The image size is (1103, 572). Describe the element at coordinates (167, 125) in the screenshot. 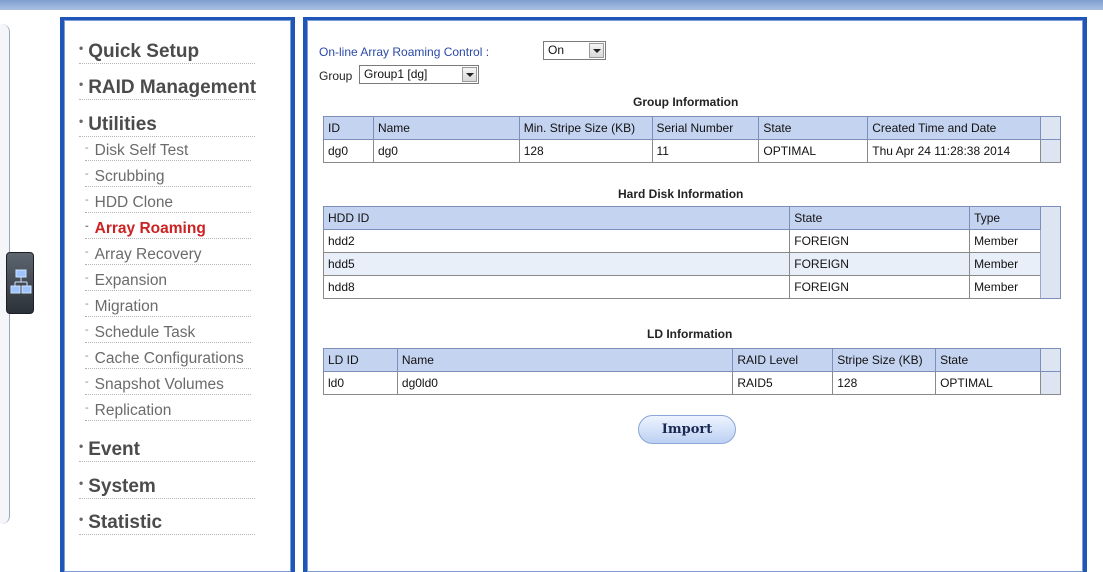

I see `nav-utilities: • Utilities` at that location.